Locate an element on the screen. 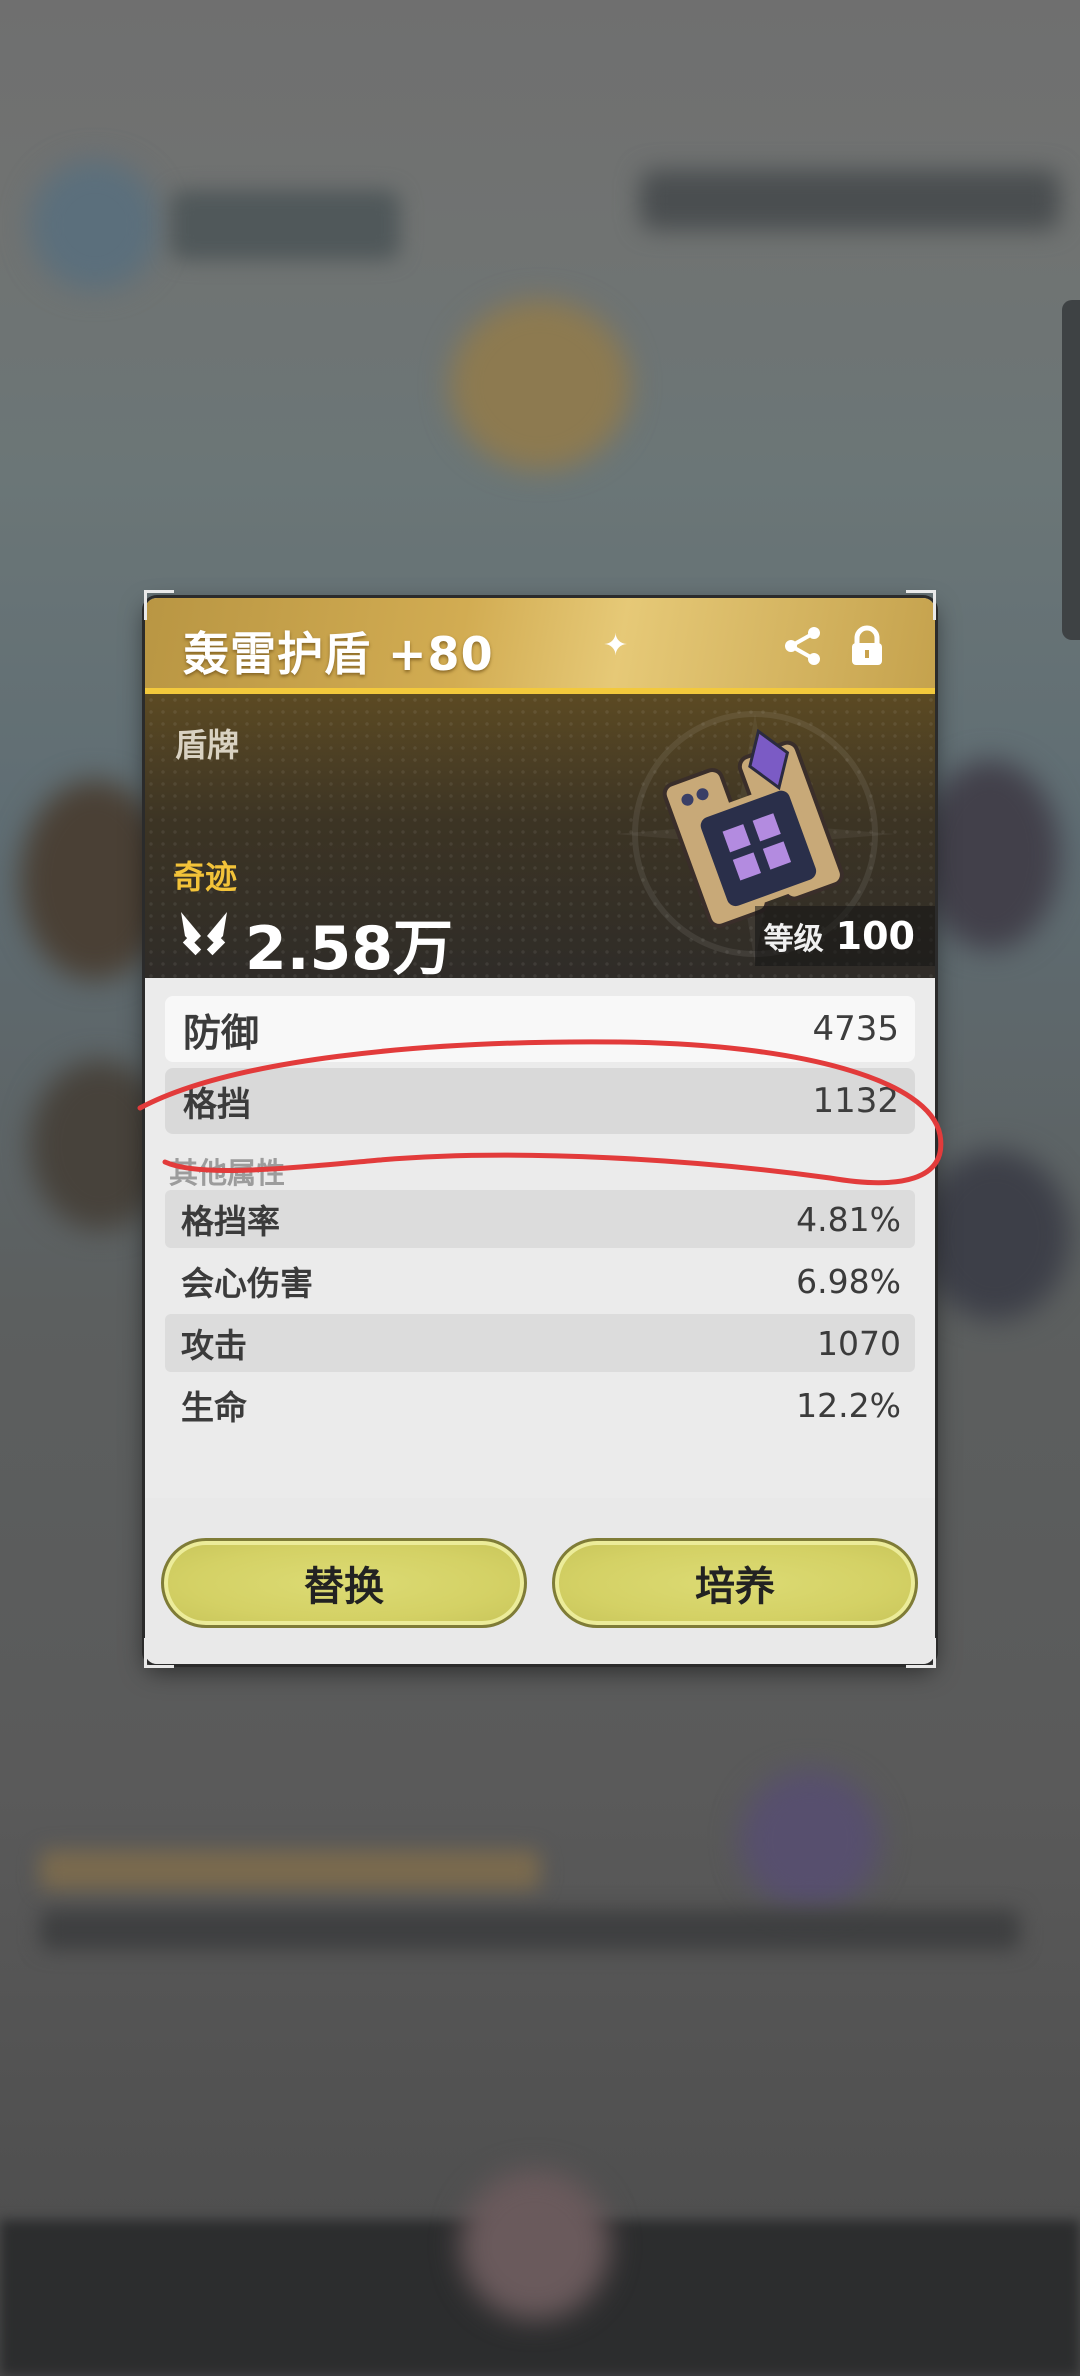 The image size is (1080, 2376). background-avatar is located at coordinates (95, 225).